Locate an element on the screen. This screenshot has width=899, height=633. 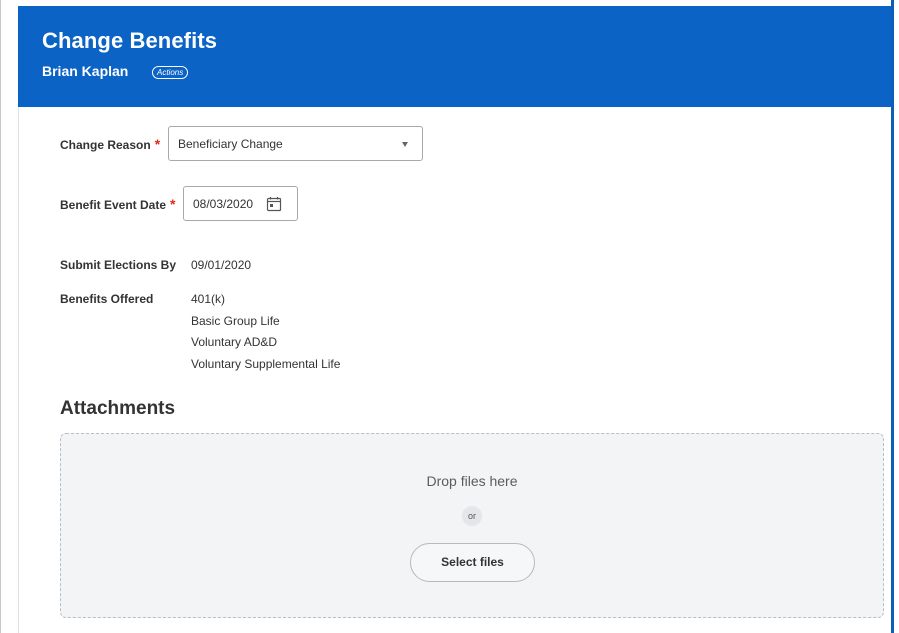
window-left-edge is located at coordinates (0, 316).